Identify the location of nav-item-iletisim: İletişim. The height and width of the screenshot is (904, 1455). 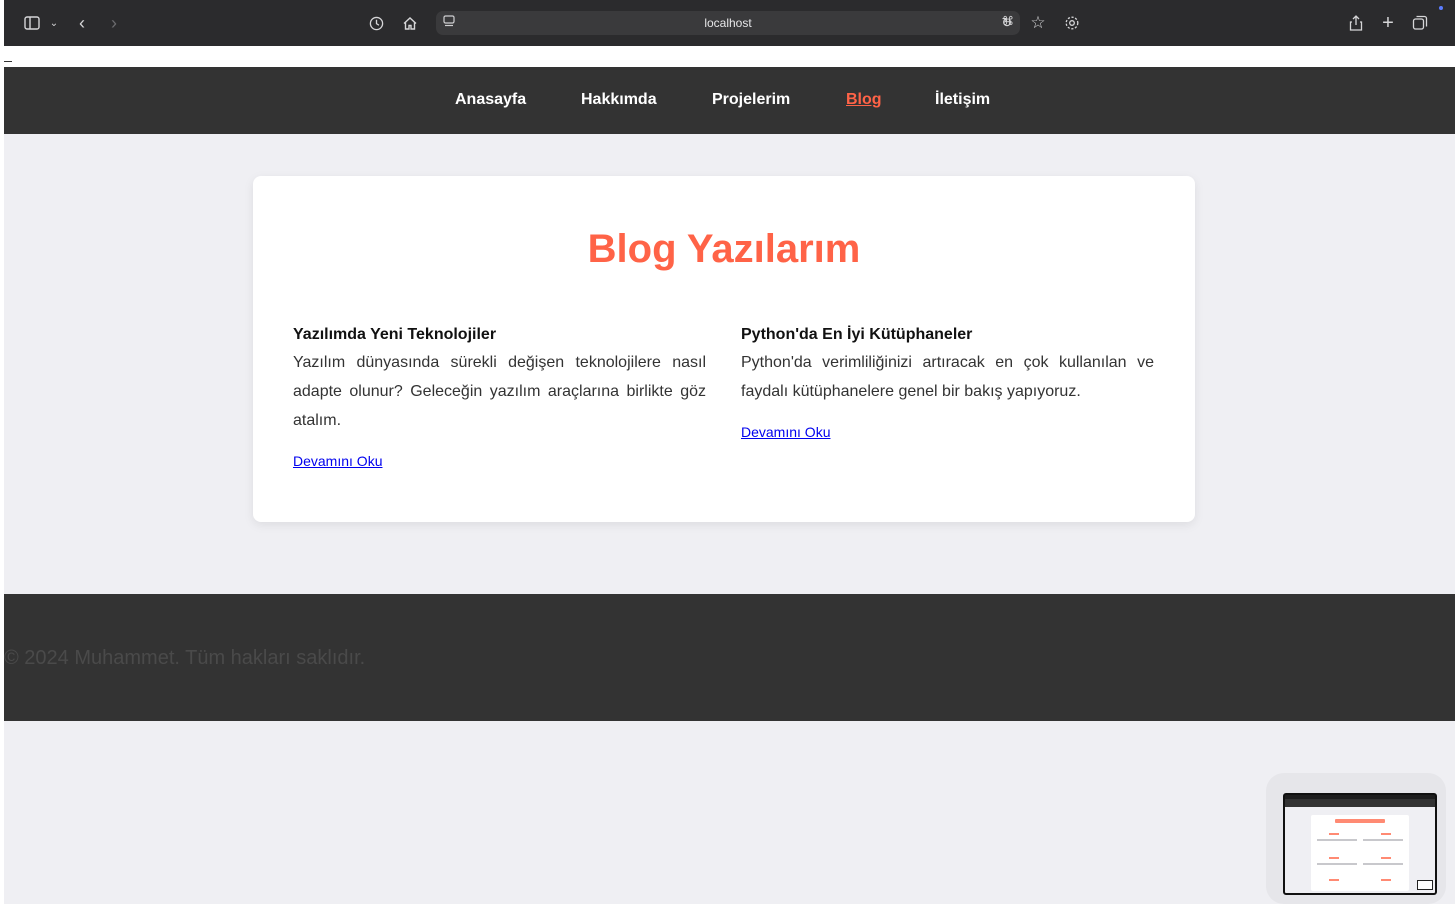
(962, 100).